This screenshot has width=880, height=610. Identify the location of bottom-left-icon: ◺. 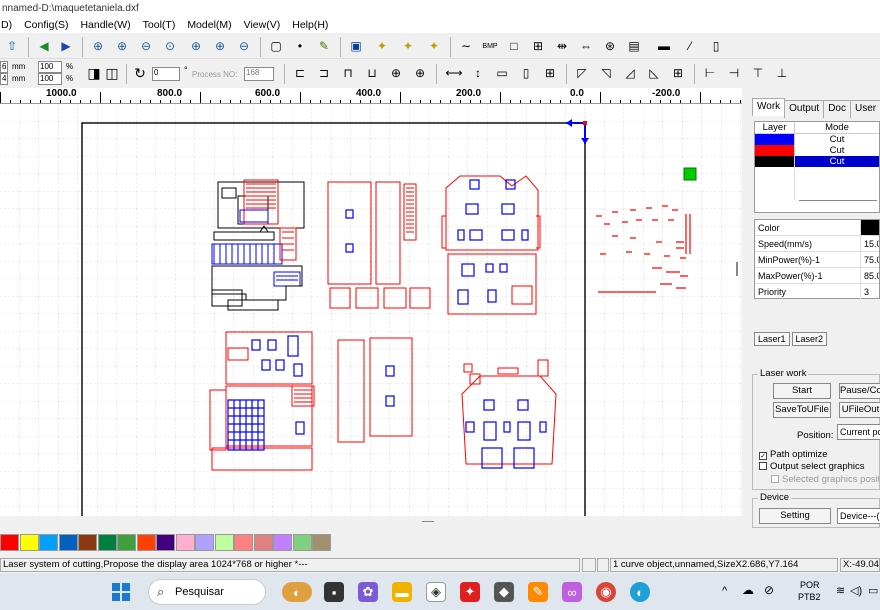
(654, 73).